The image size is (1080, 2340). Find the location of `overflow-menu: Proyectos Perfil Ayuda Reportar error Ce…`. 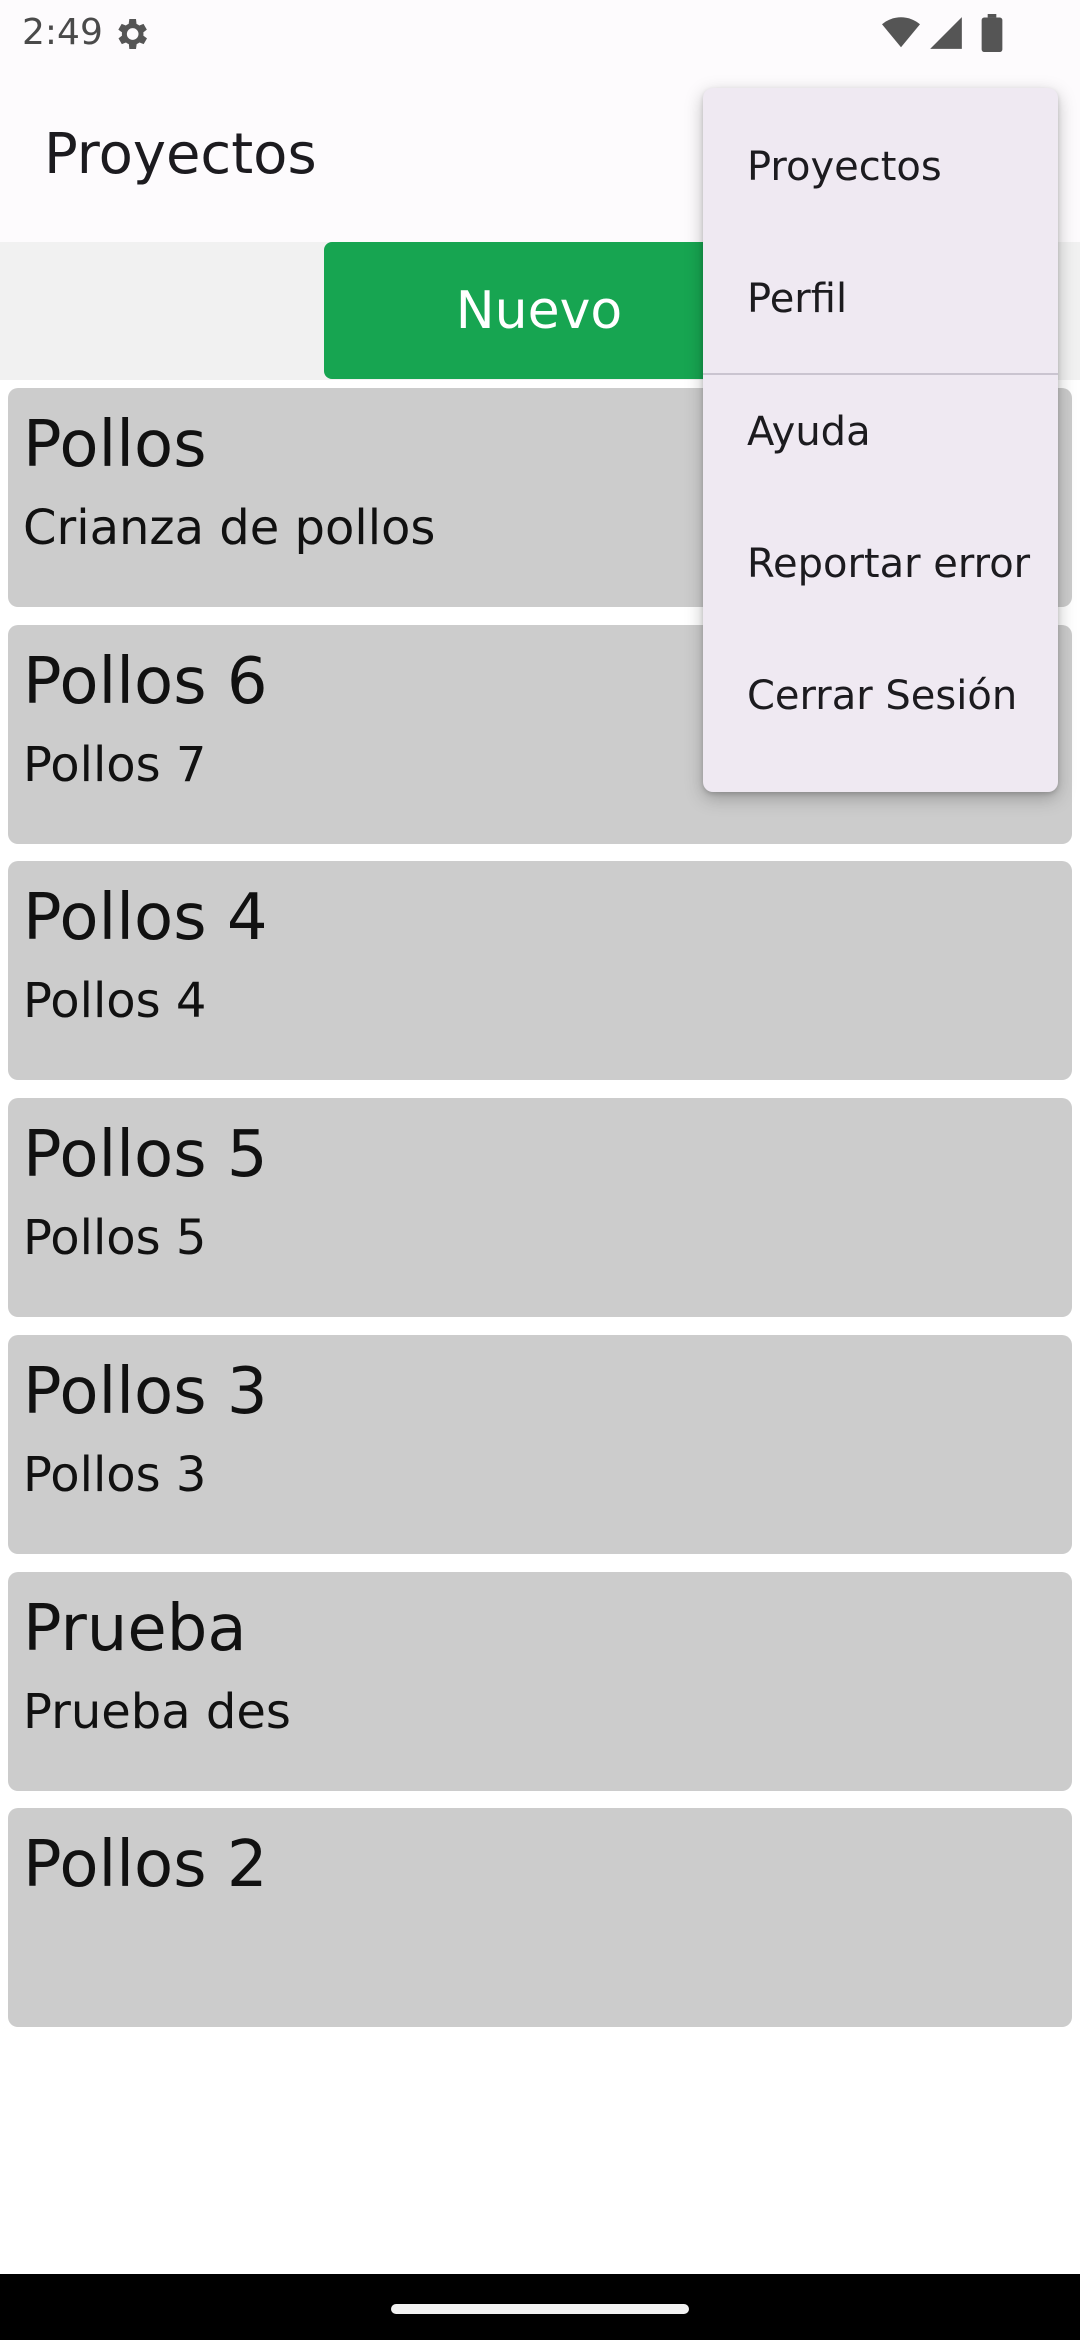

overflow-menu: Proyectos Perfil Ayuda Reportar error Ce… is located at coordinates (880, 440).